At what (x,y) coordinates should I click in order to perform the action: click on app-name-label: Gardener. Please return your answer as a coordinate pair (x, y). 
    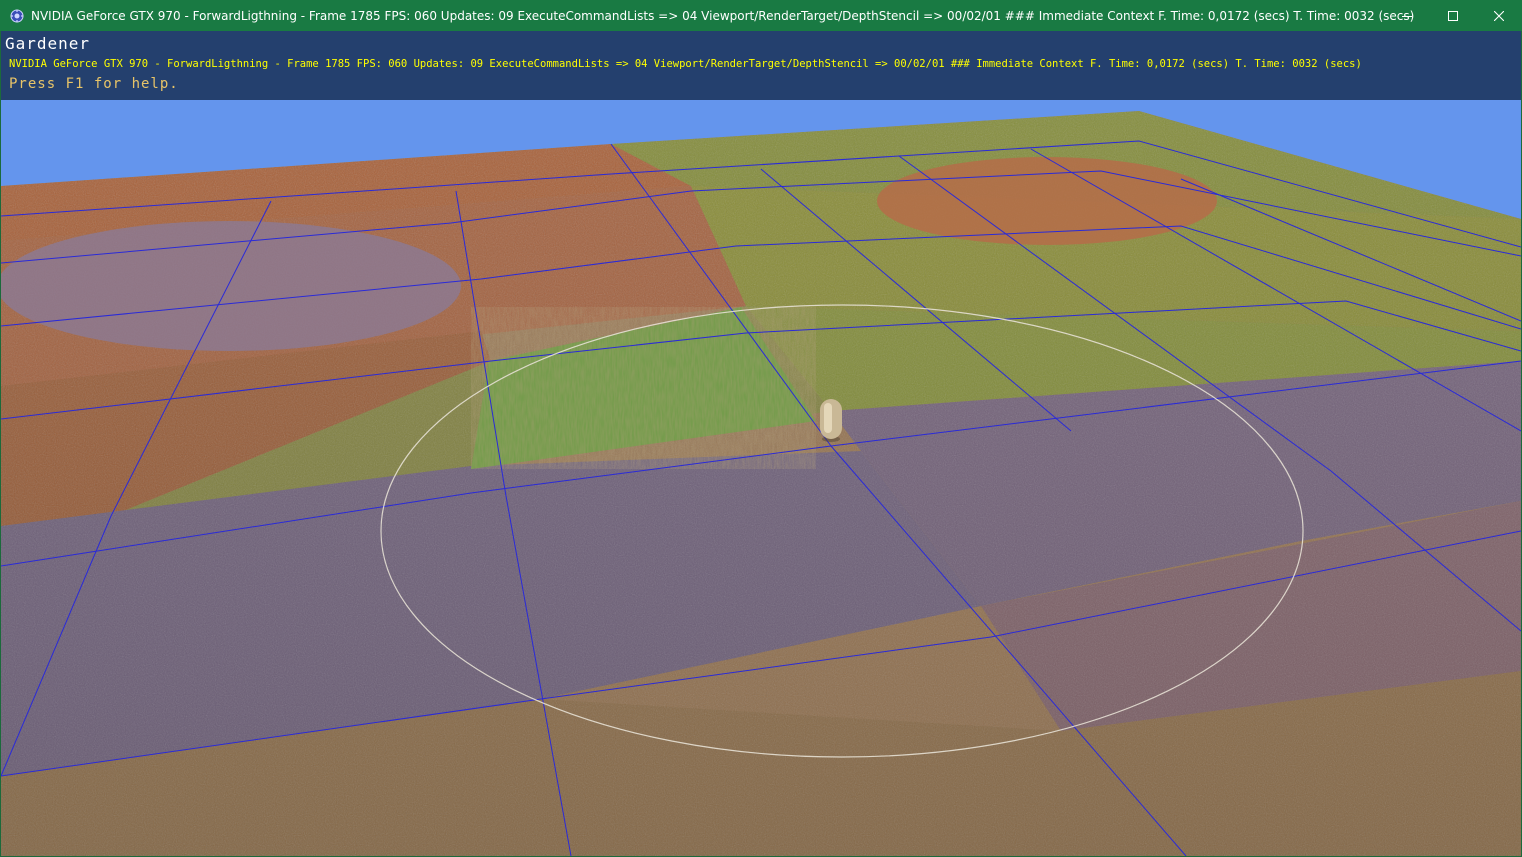
    Looking at the image, I should click on (48, 43).